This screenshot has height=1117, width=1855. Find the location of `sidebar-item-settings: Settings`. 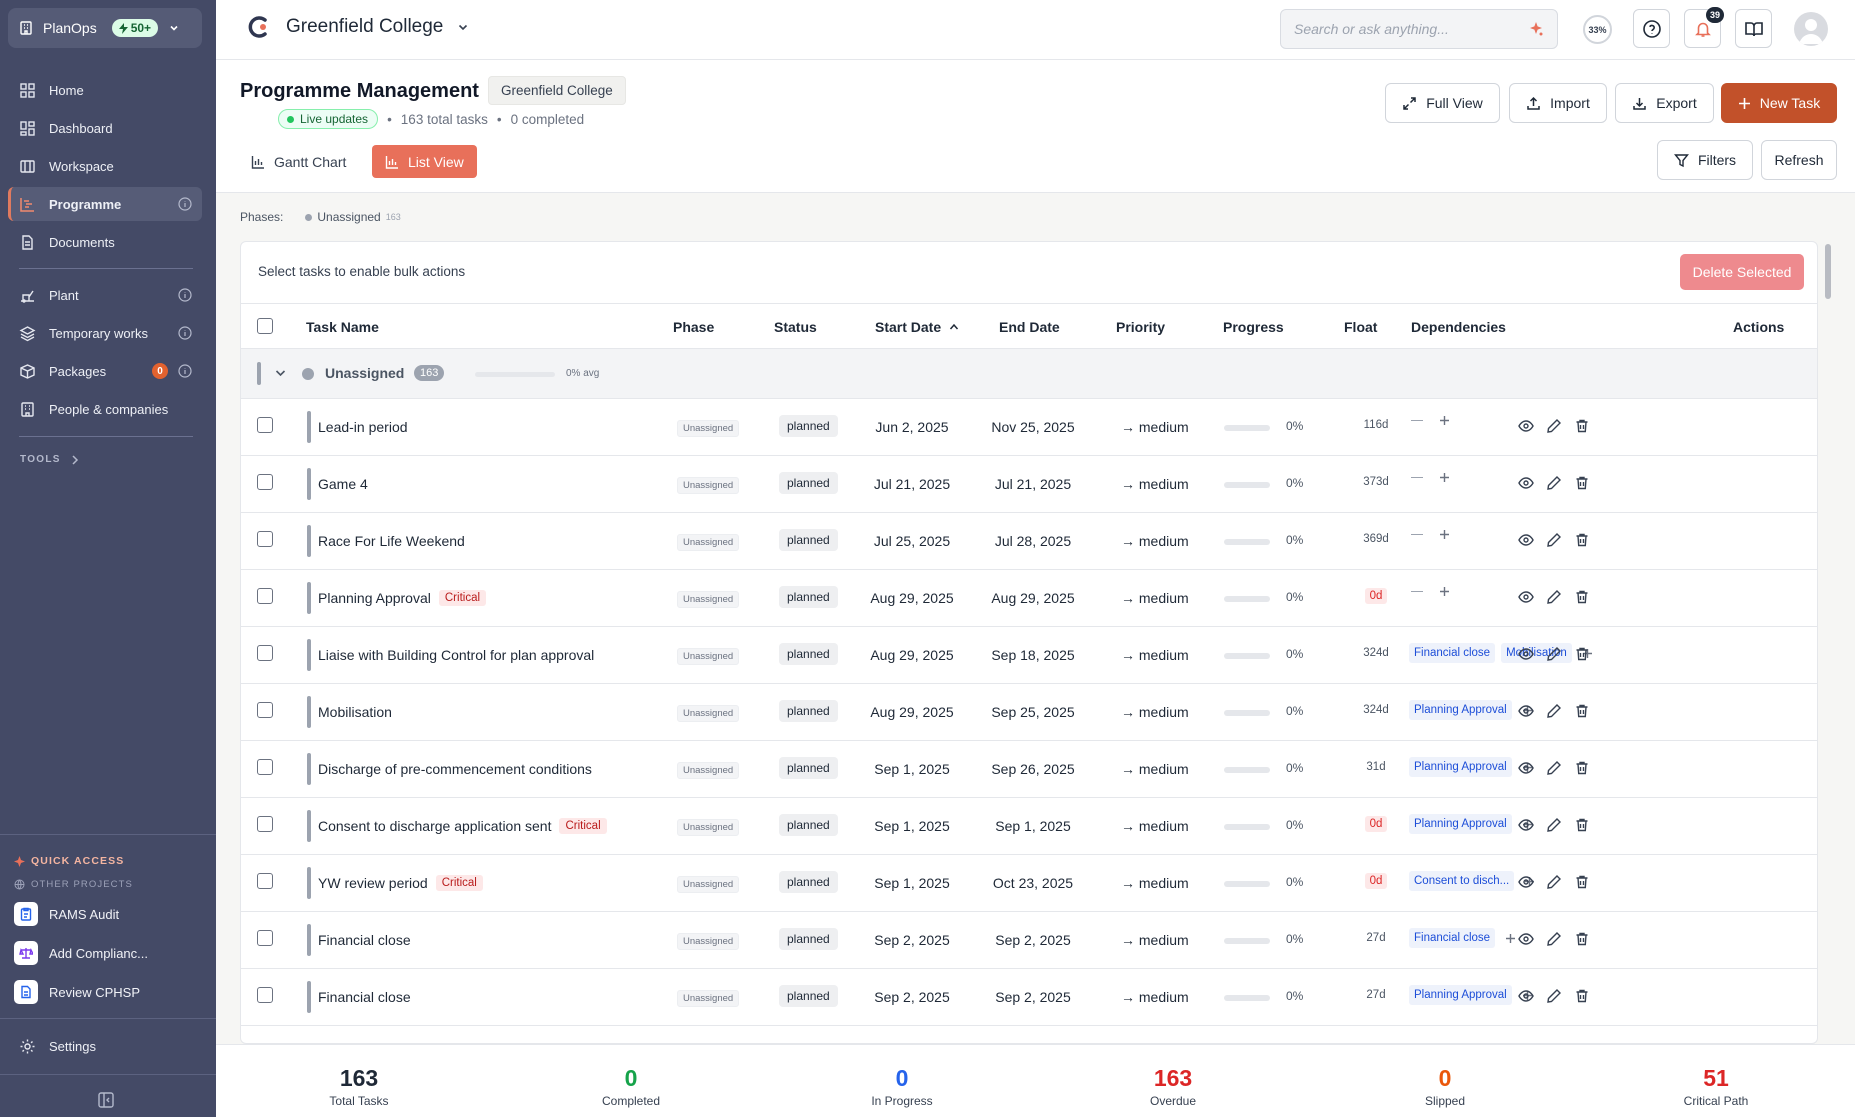

sidebar-item-settings: Settings is located at coordinates (105, 1046).